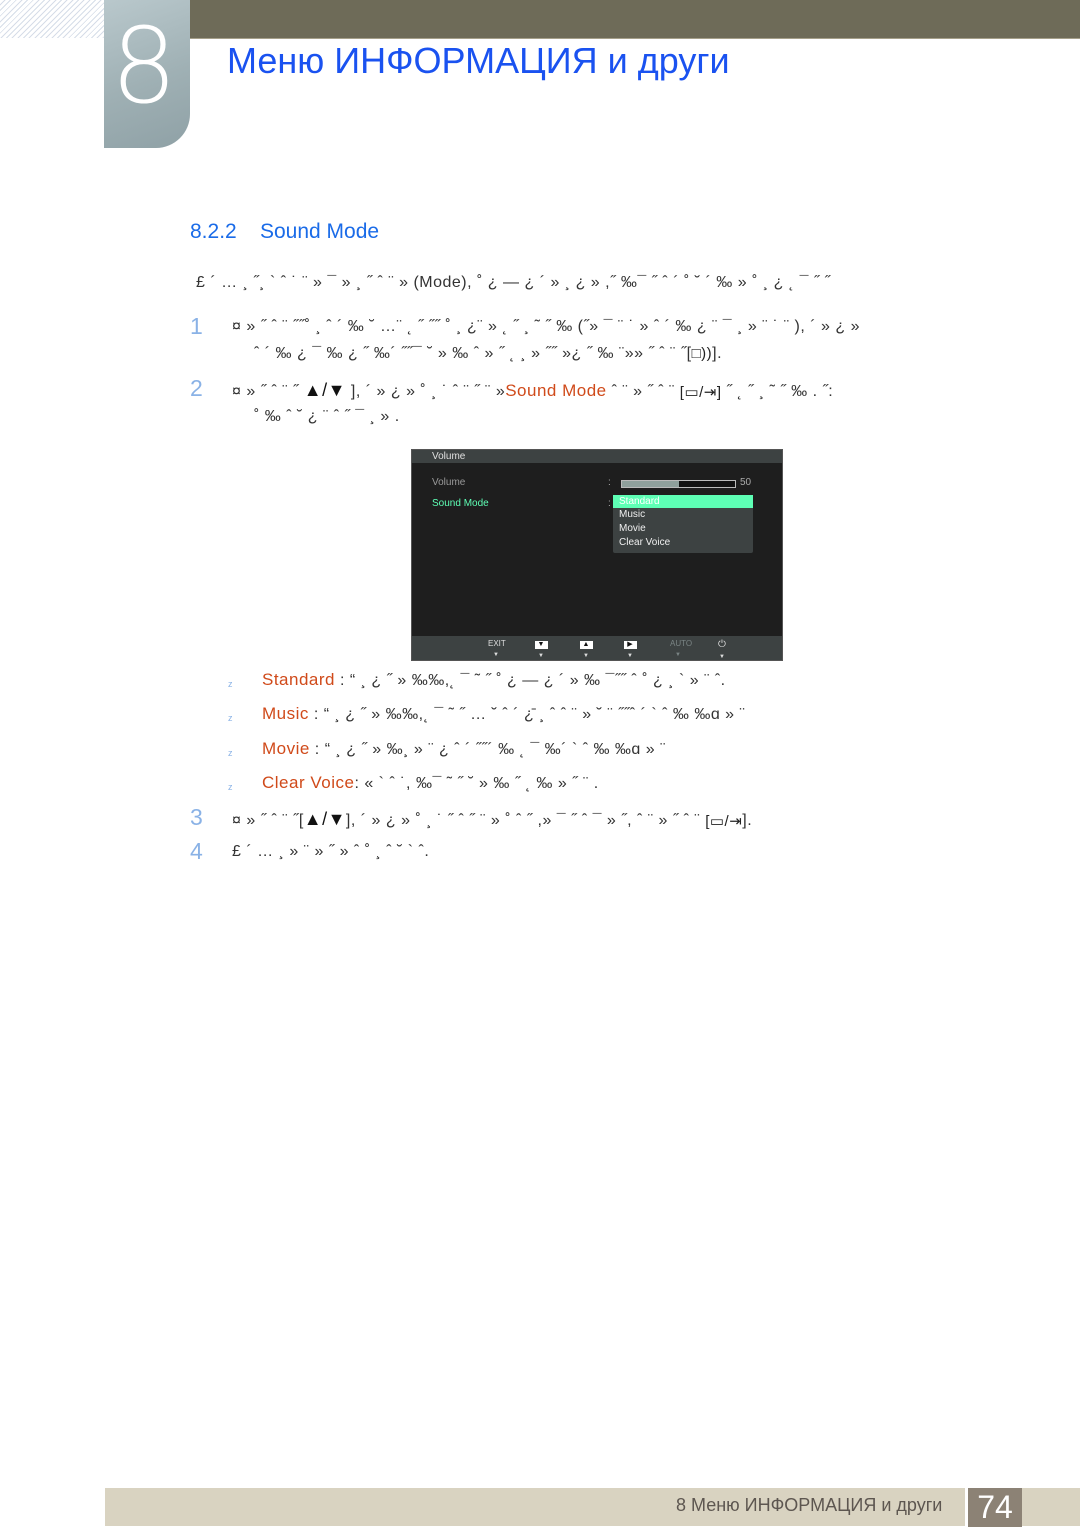 The width and height of the screenshot is (1080, 1527). What do you see at coordinates (428, 391) in the screenshot?
I see `step-2-text-b: ], ´ » ¿ » ˚ ¸ ˙ ˆ ¨ ˝ ¨ »` at bounding box center [428, 391].